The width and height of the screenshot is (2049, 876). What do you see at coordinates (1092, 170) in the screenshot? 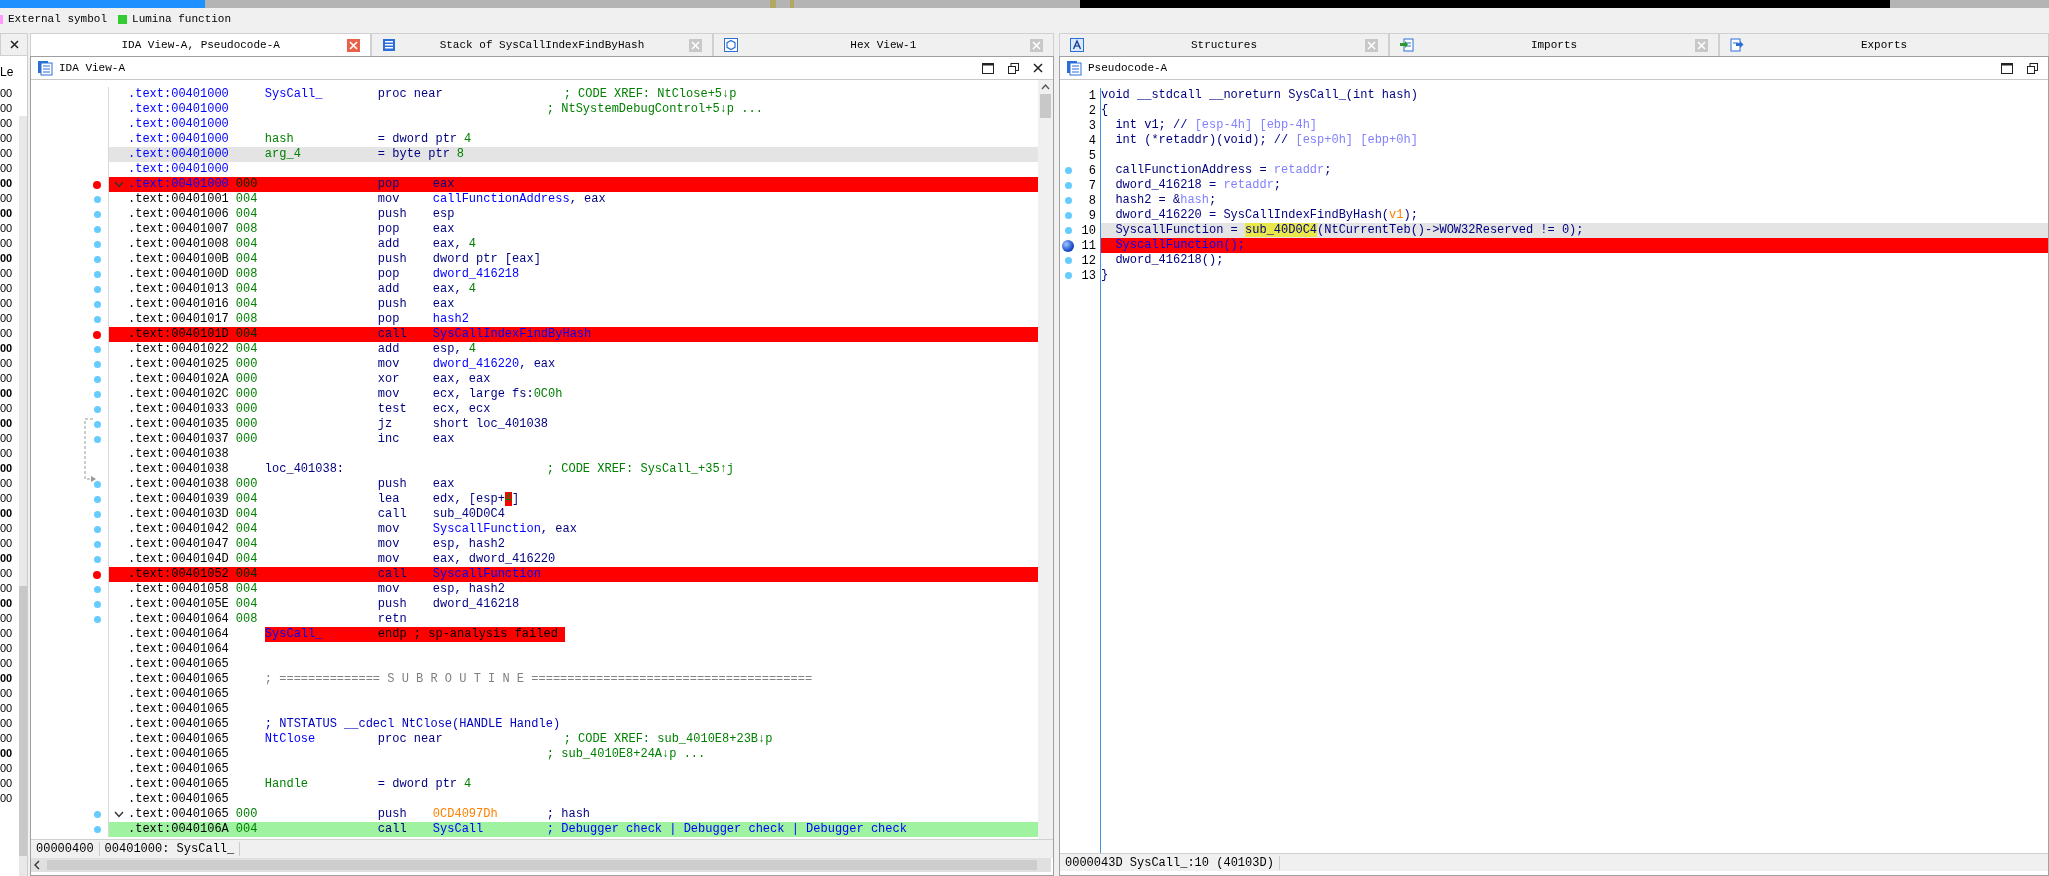
I see `line-number: 6` at bounding box center [1092, 170].